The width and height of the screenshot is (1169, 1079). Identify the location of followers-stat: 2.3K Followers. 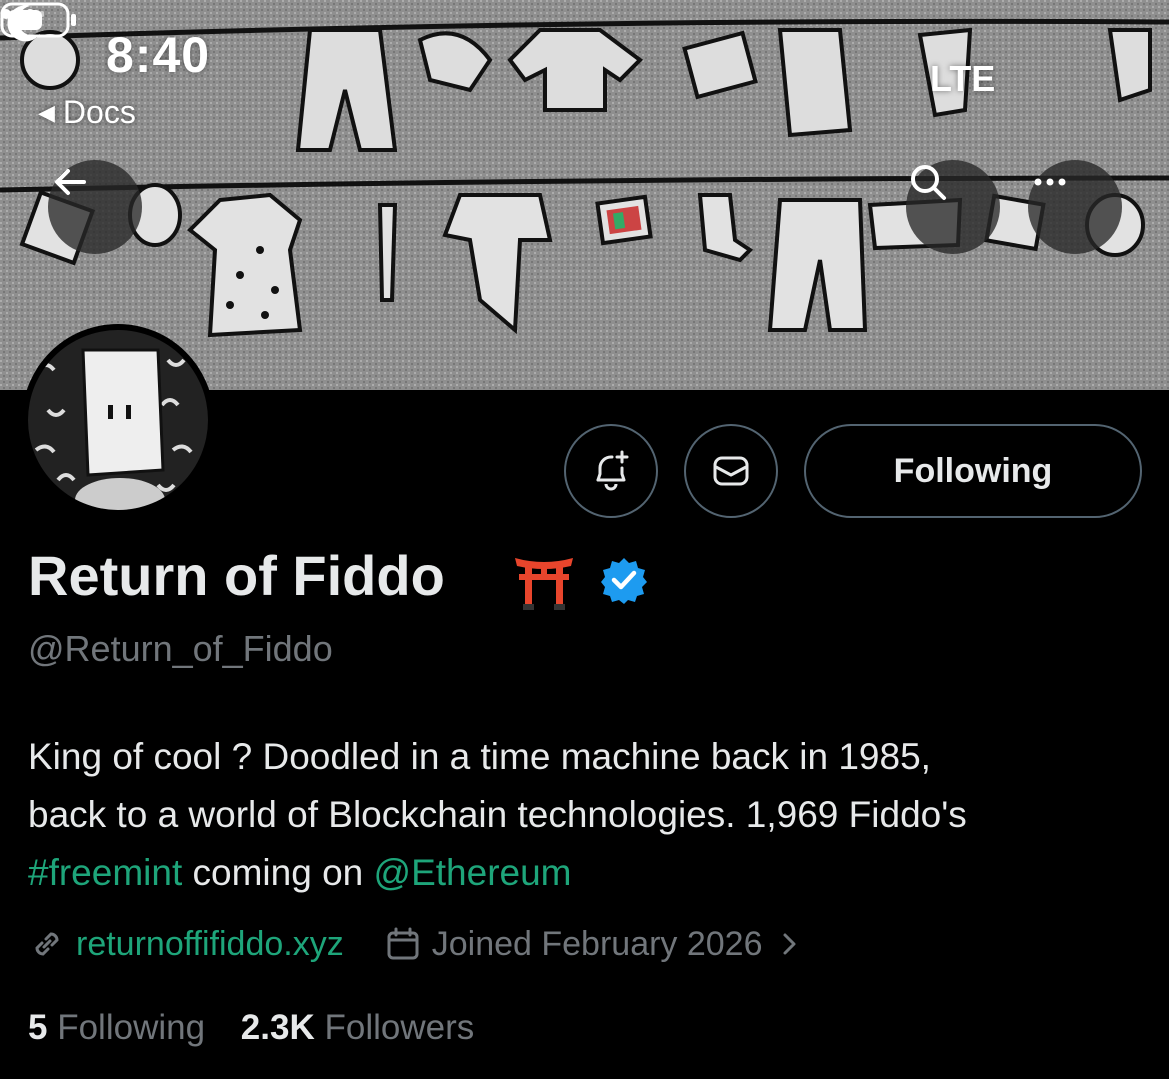
(357, 1027).